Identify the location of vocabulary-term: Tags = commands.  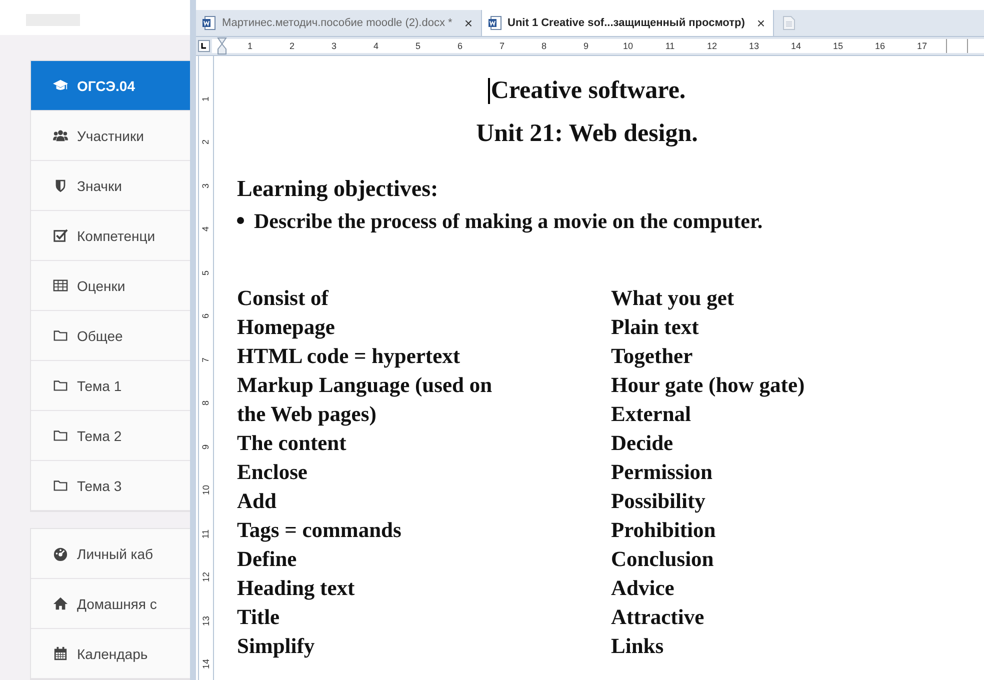
(319, 530).